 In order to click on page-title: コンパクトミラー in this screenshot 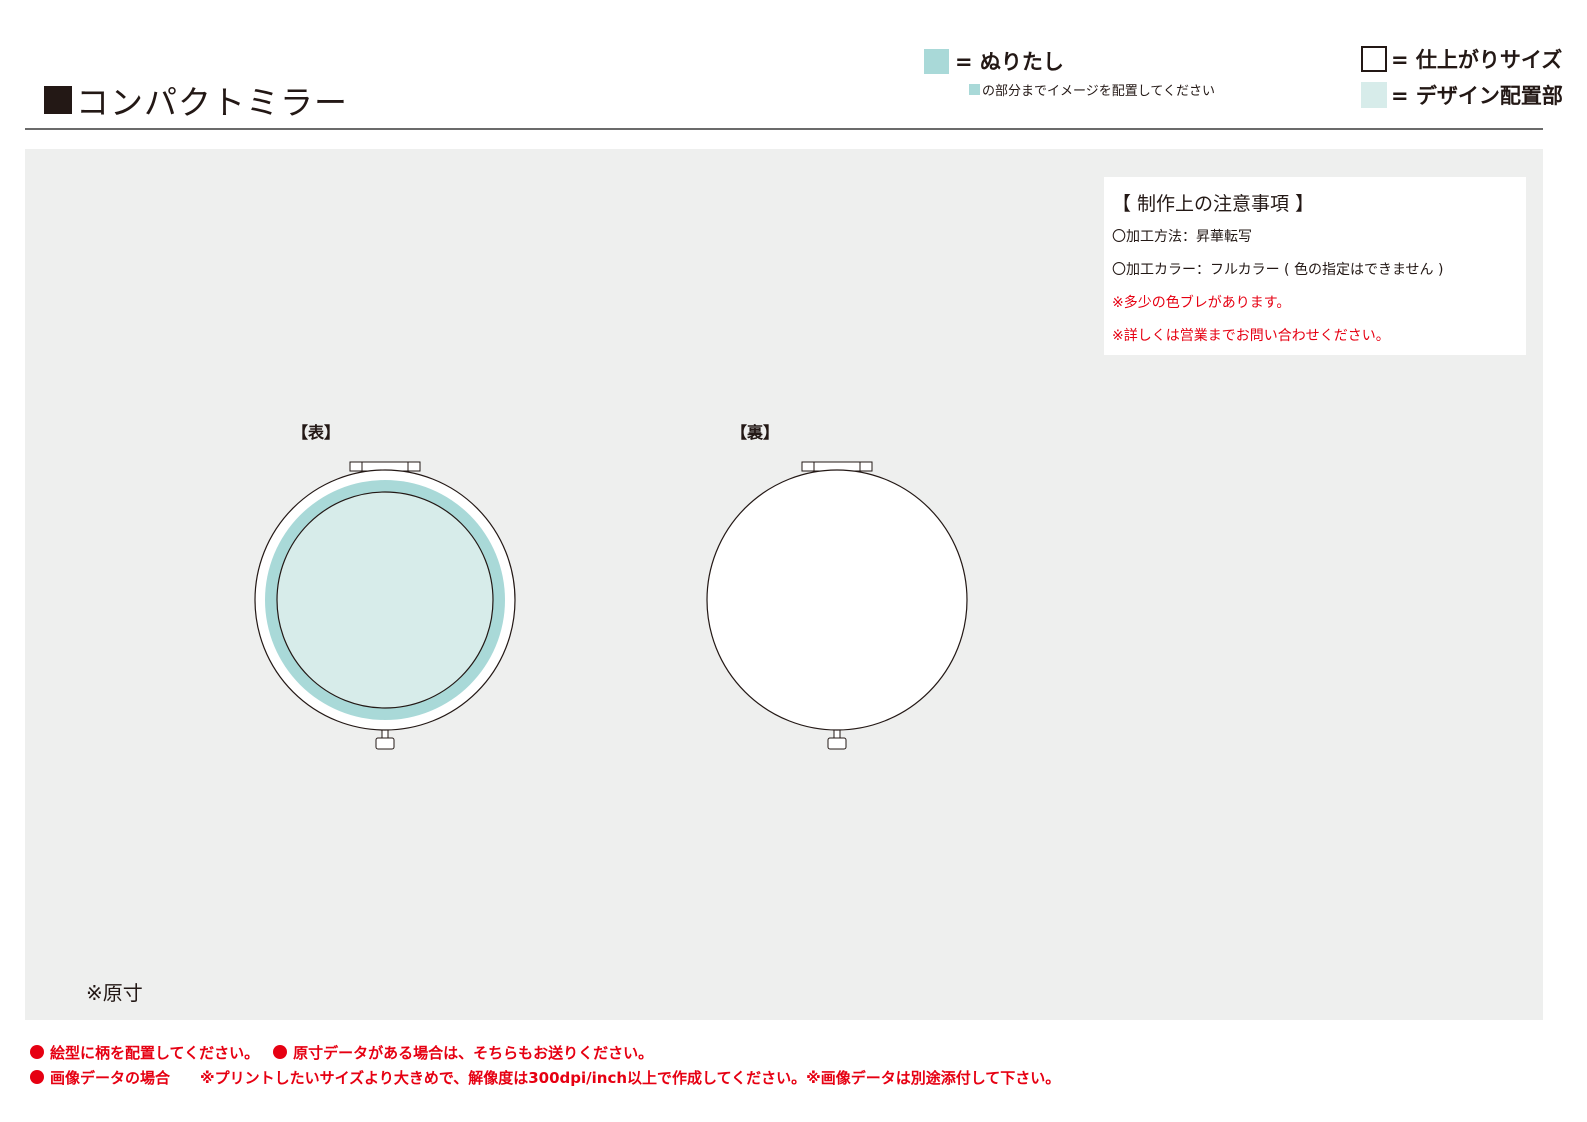, I will do `click(196, 100)`.